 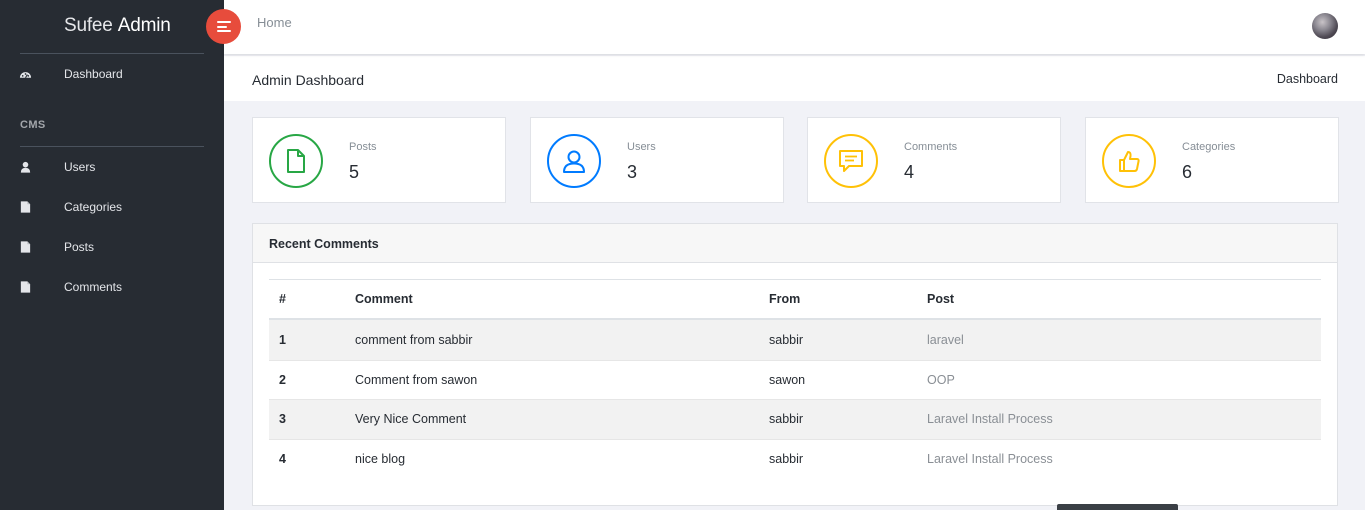 I want to click on row-from: sawon, so click(x=787, y=379).